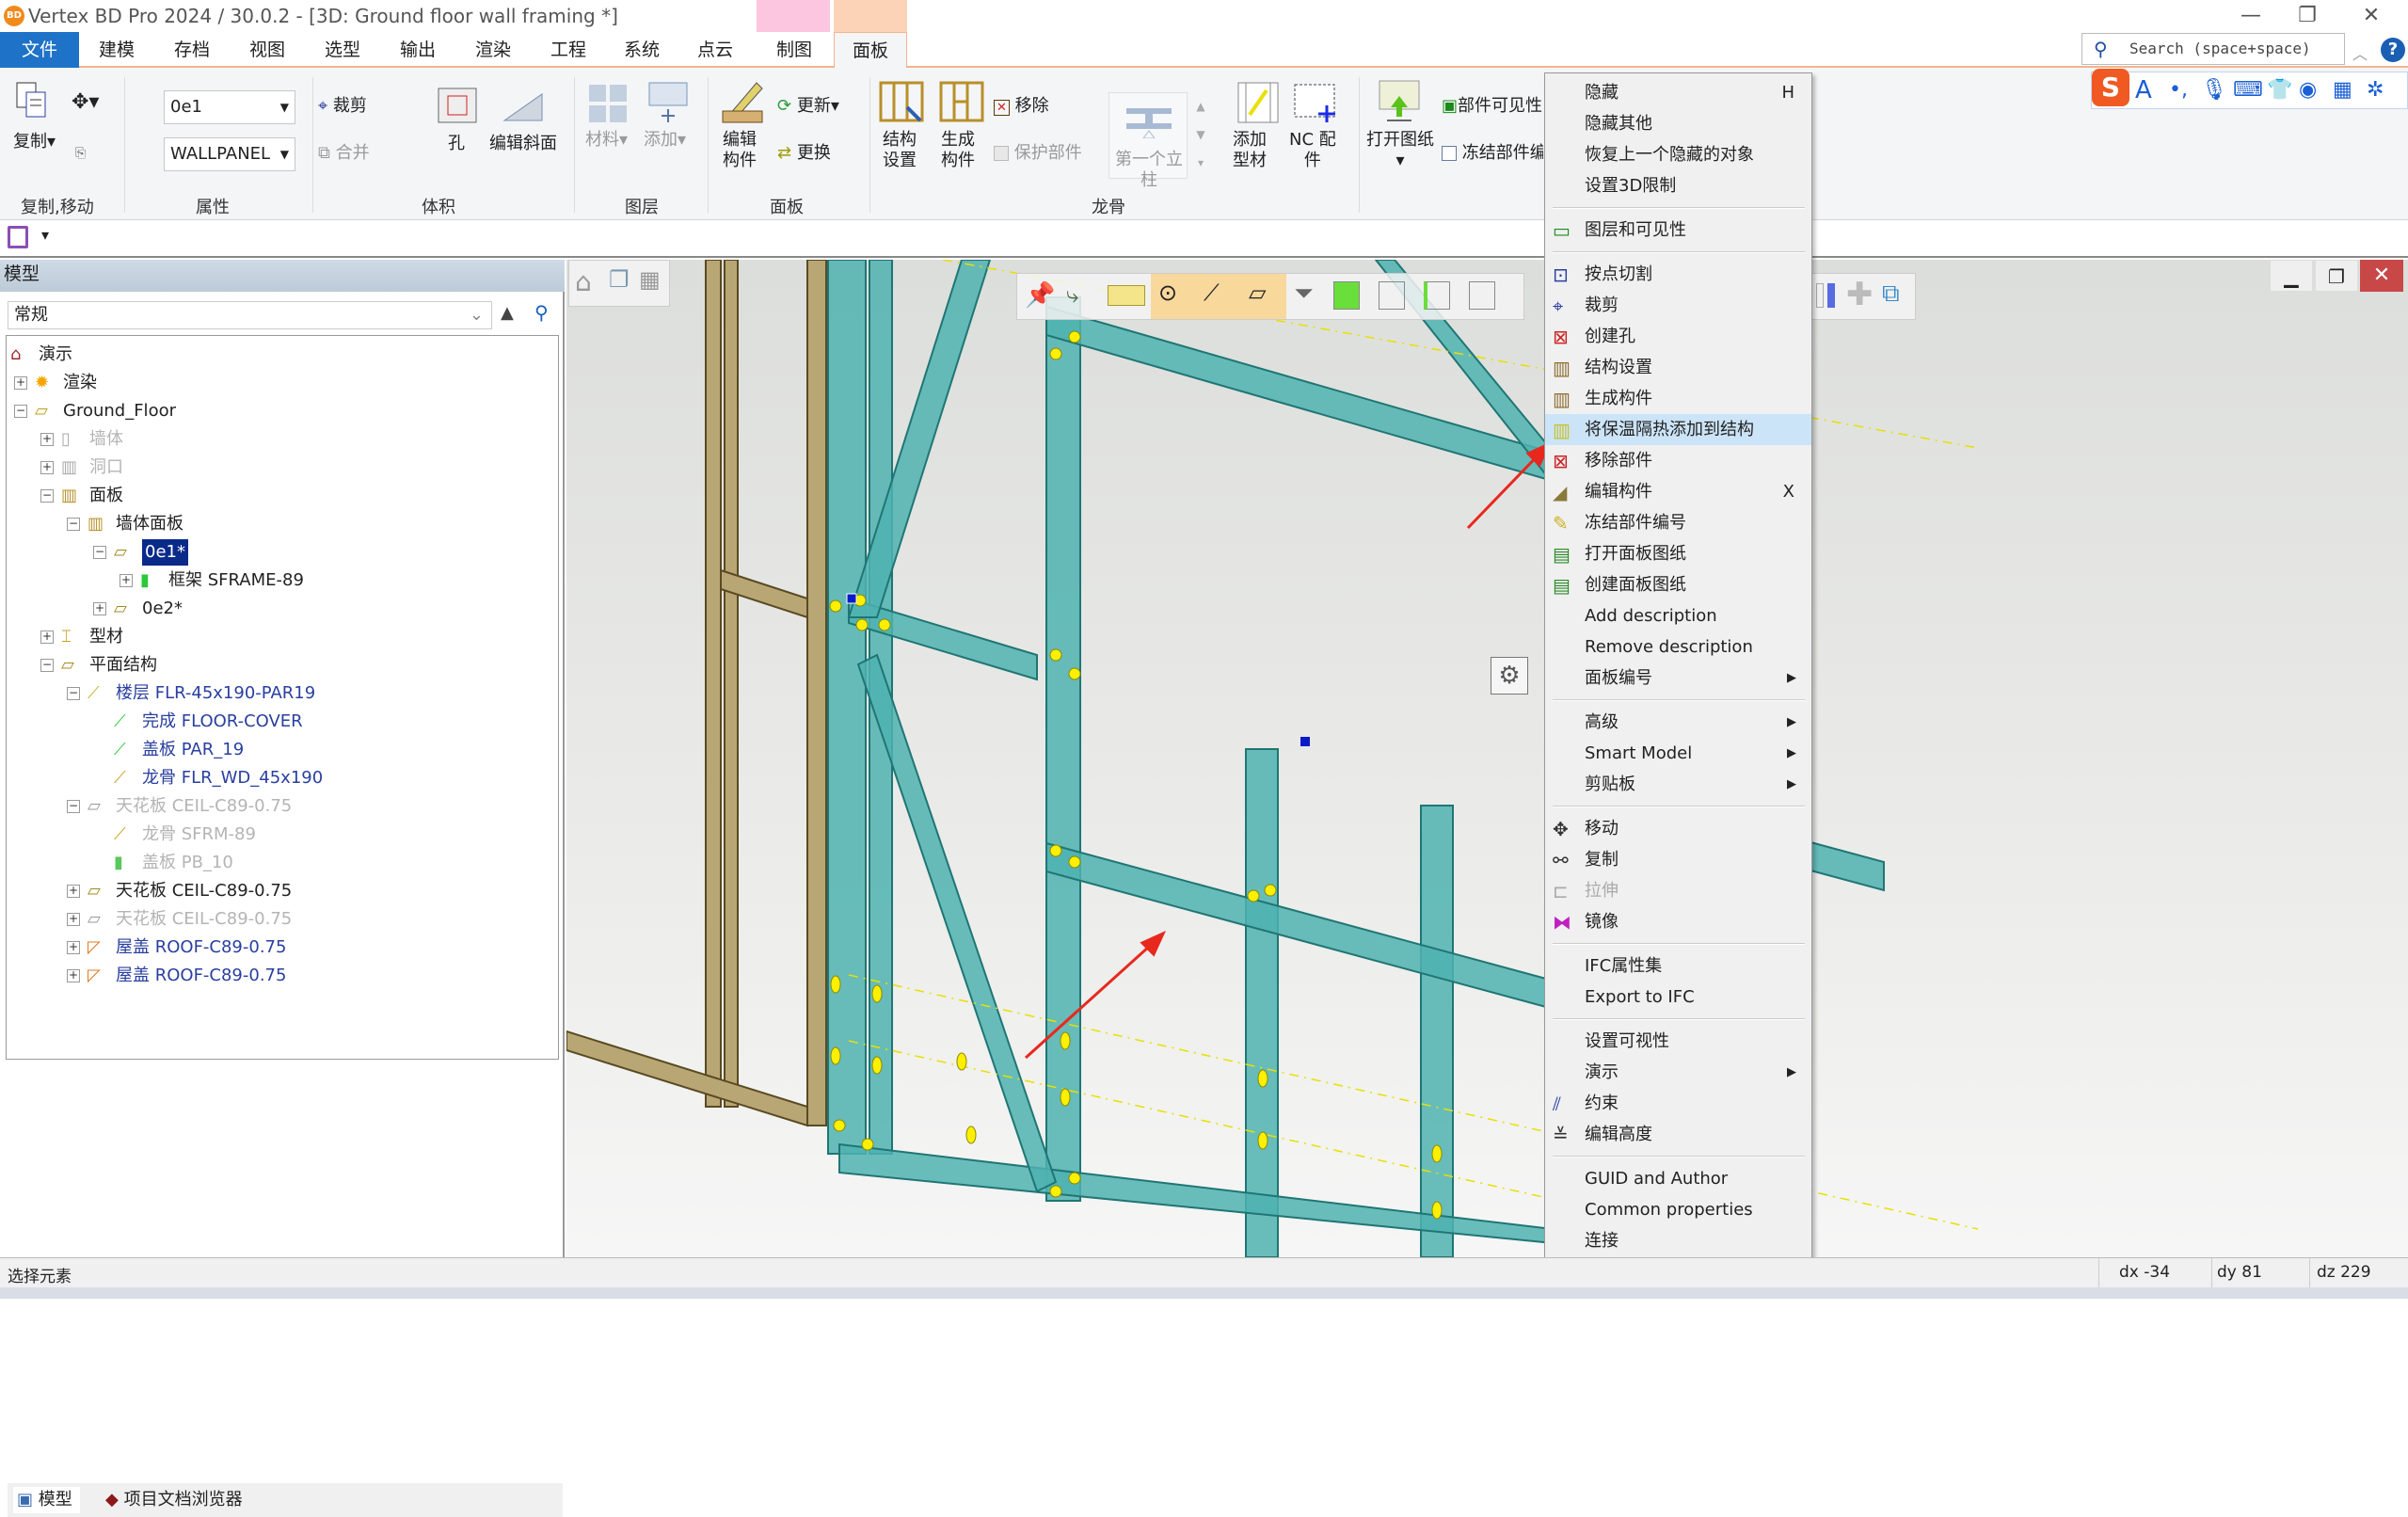 Image resolution: width=2408 pixels, height=1517 pixels. I want to click on help-icon: ?, so click(2393, 50).